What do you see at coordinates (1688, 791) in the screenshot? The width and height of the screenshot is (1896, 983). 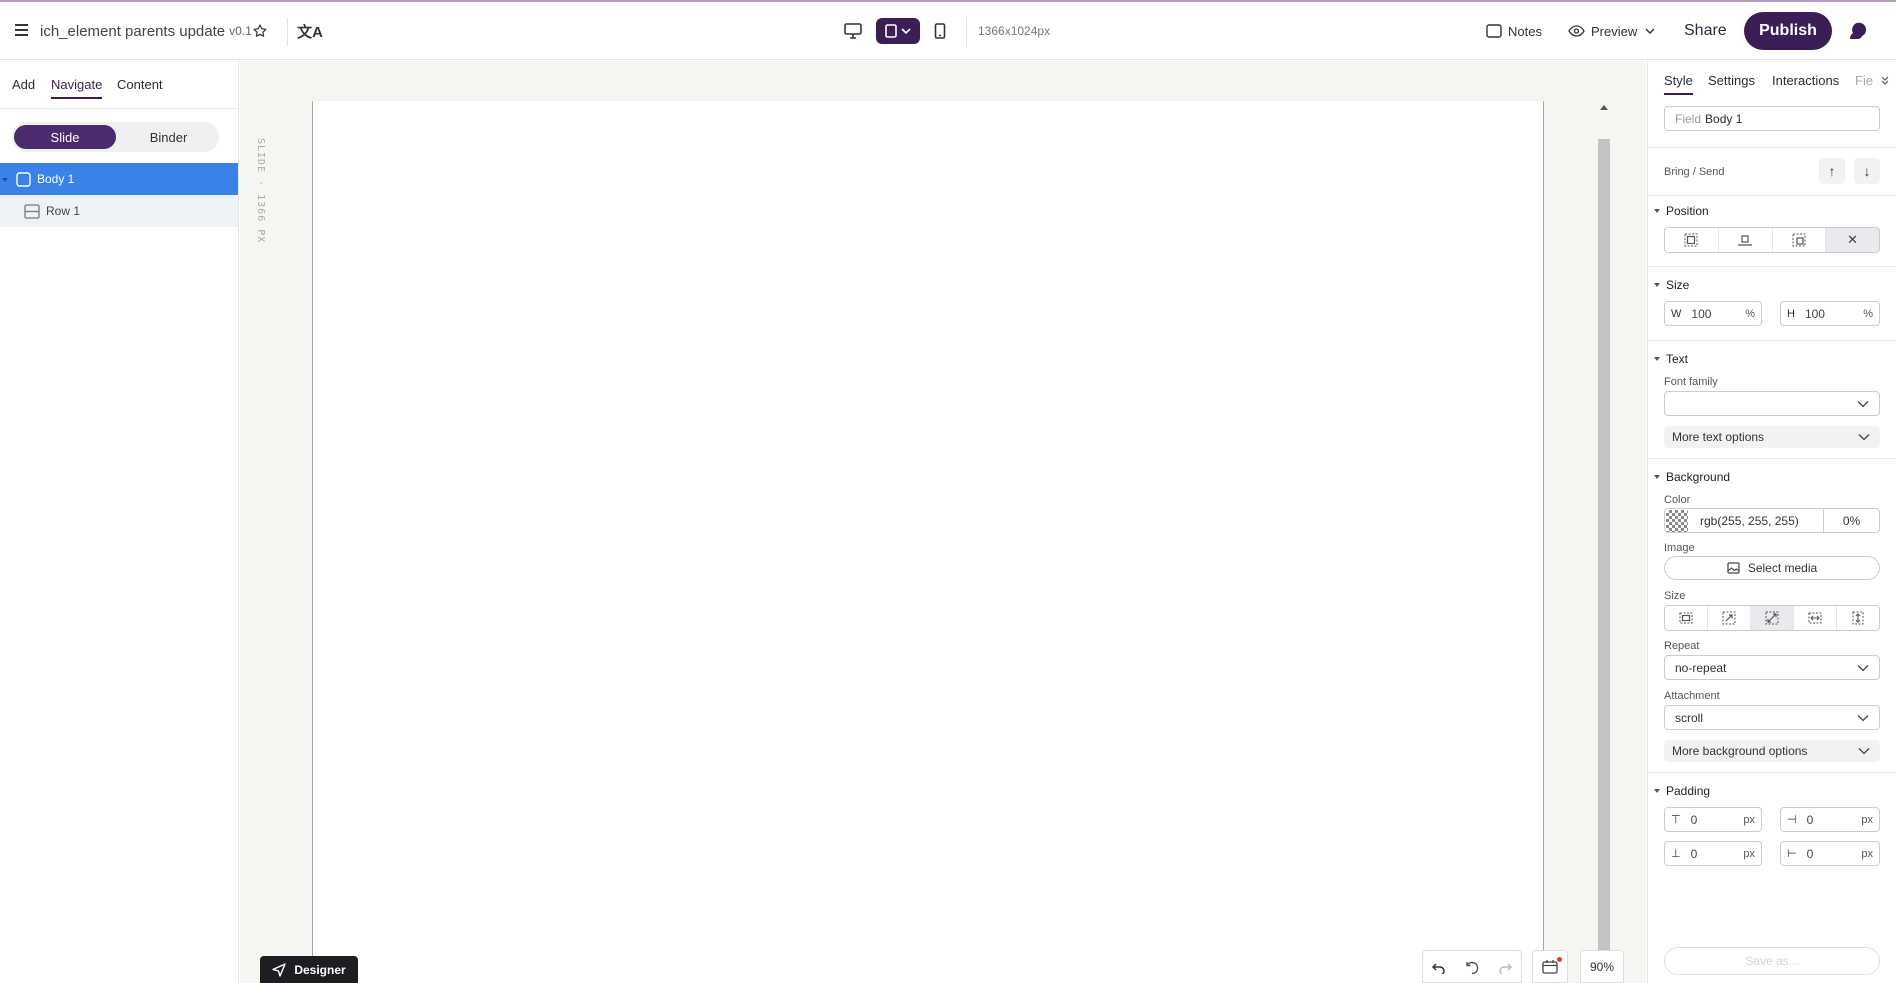 I see `section-title-text: Padding` at bounding box center [1688, 791].